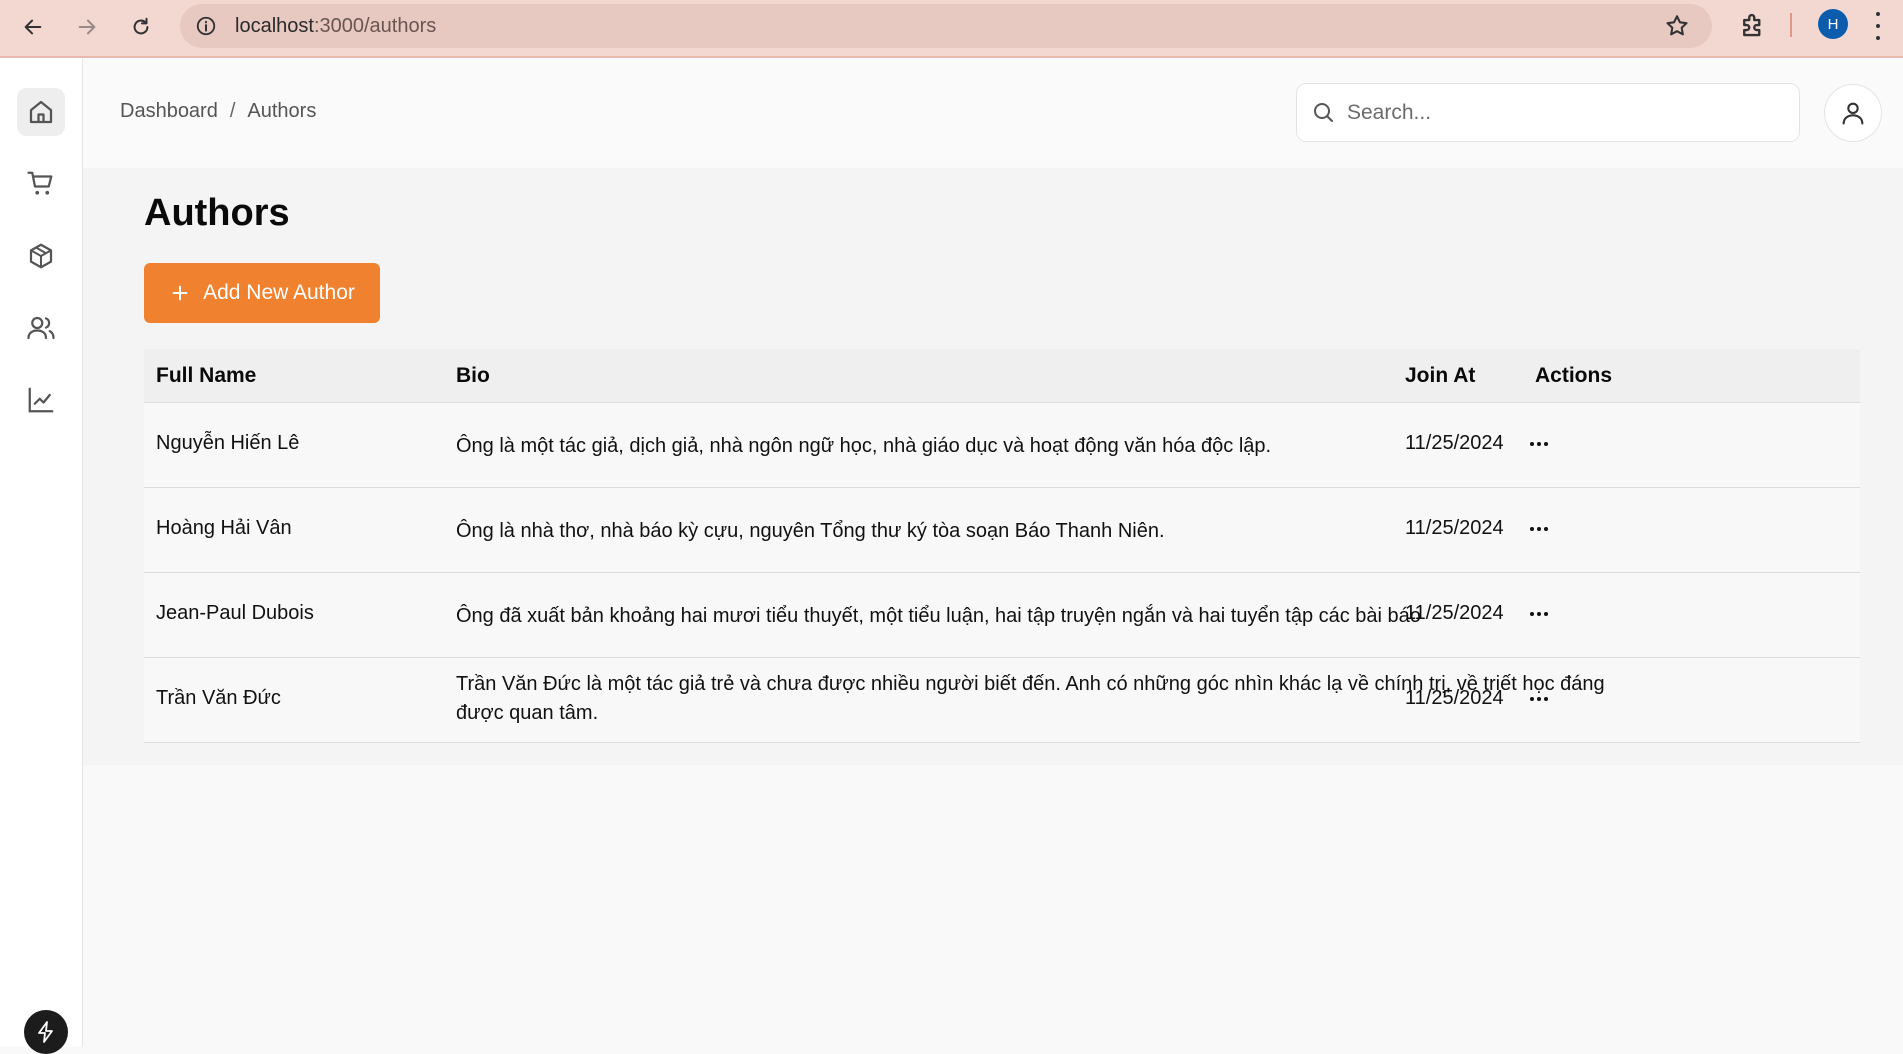  I want to click on info-icon, so click(206, 26).